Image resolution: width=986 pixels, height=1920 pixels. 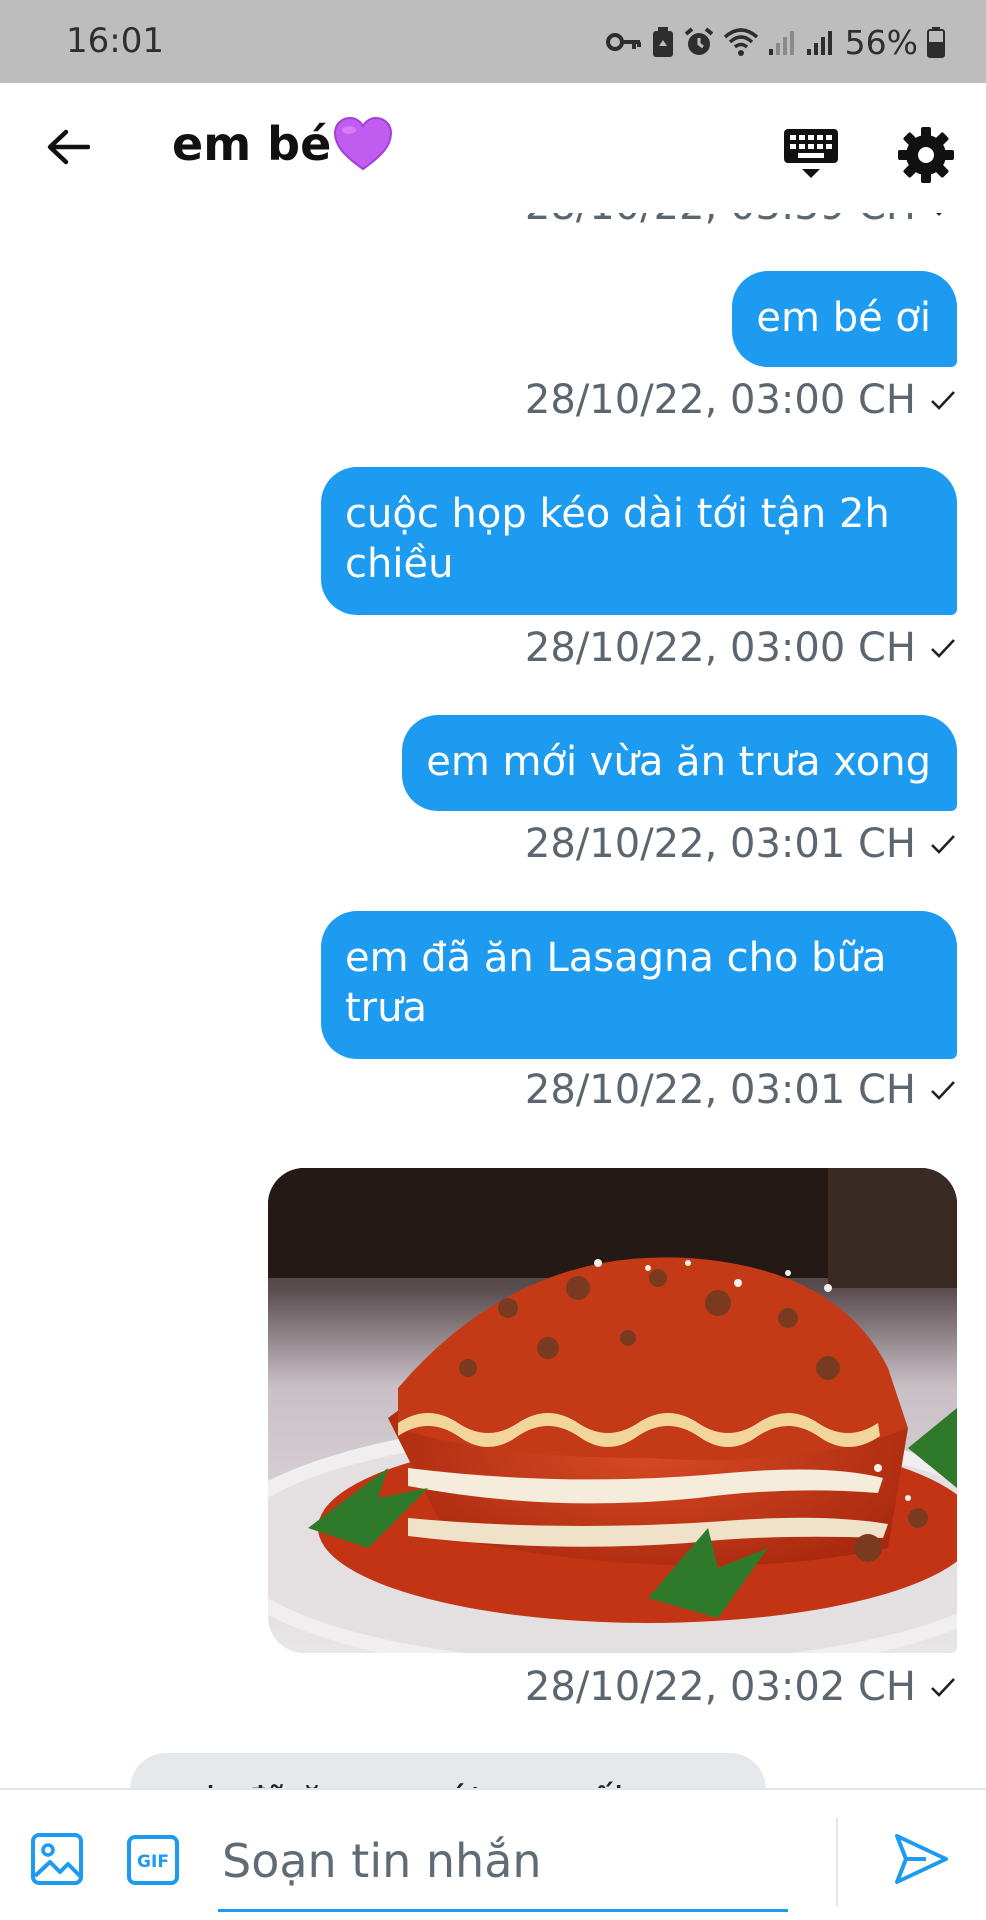 I want to click on send-button, so click(x=921, y=1859).